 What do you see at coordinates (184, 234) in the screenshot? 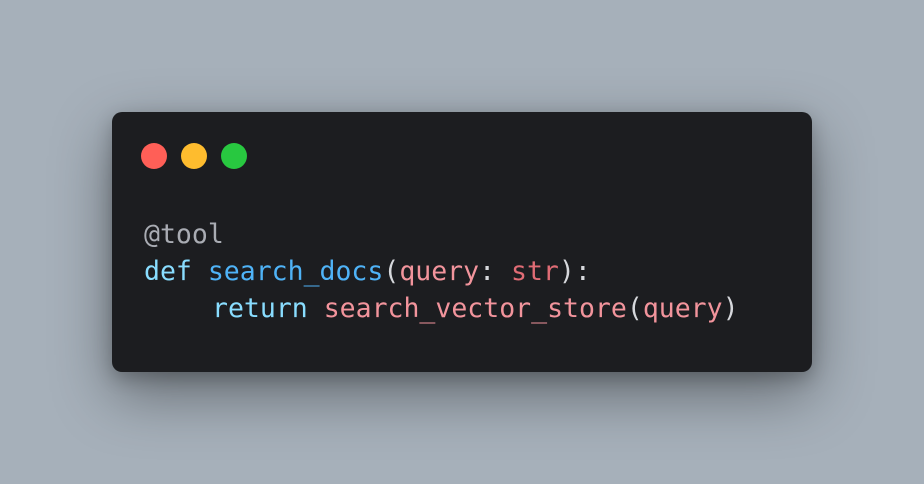
I see `decorator-token: @tool` at bounding box center [184, 234].